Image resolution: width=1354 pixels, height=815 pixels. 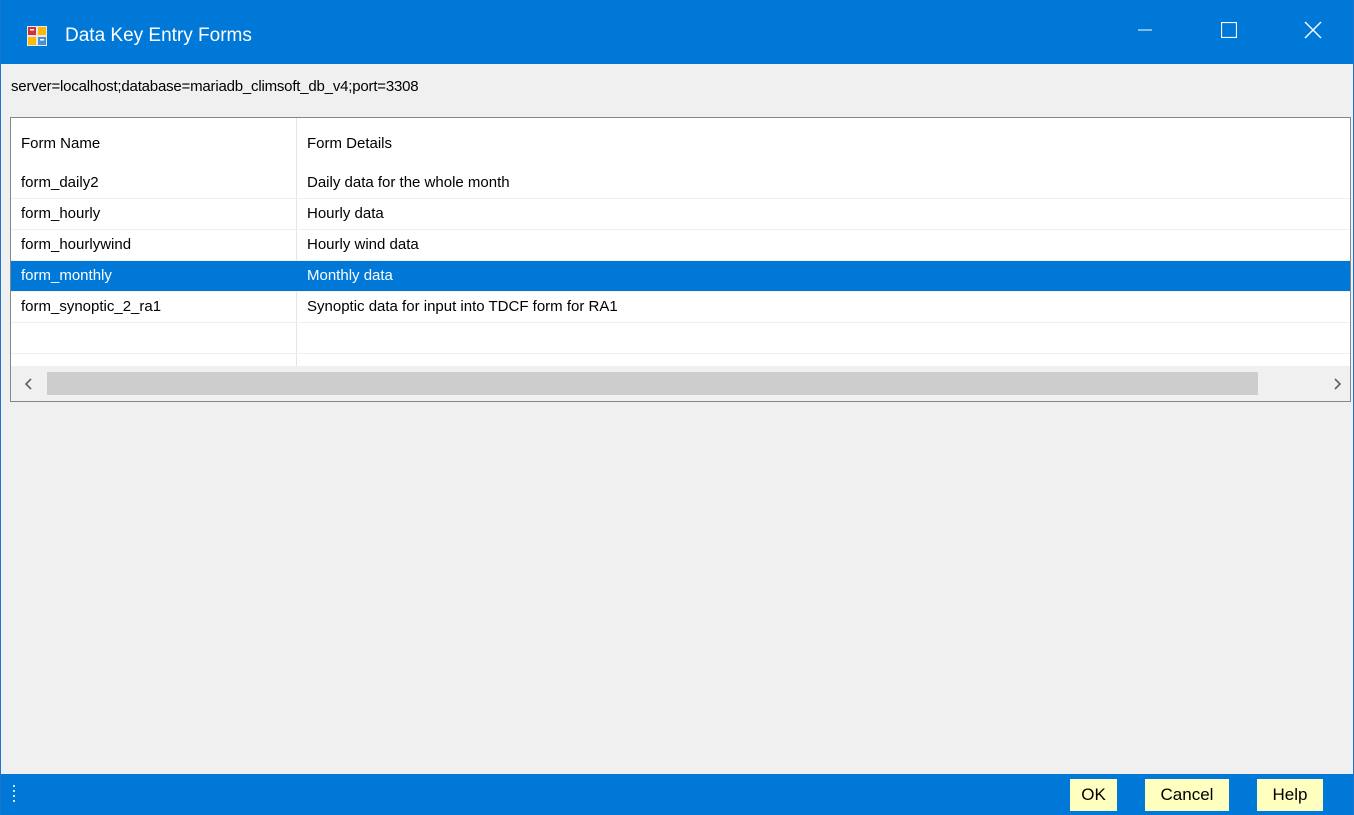 I want to click on scroll-right-icon, so click(x=1337, y=384).